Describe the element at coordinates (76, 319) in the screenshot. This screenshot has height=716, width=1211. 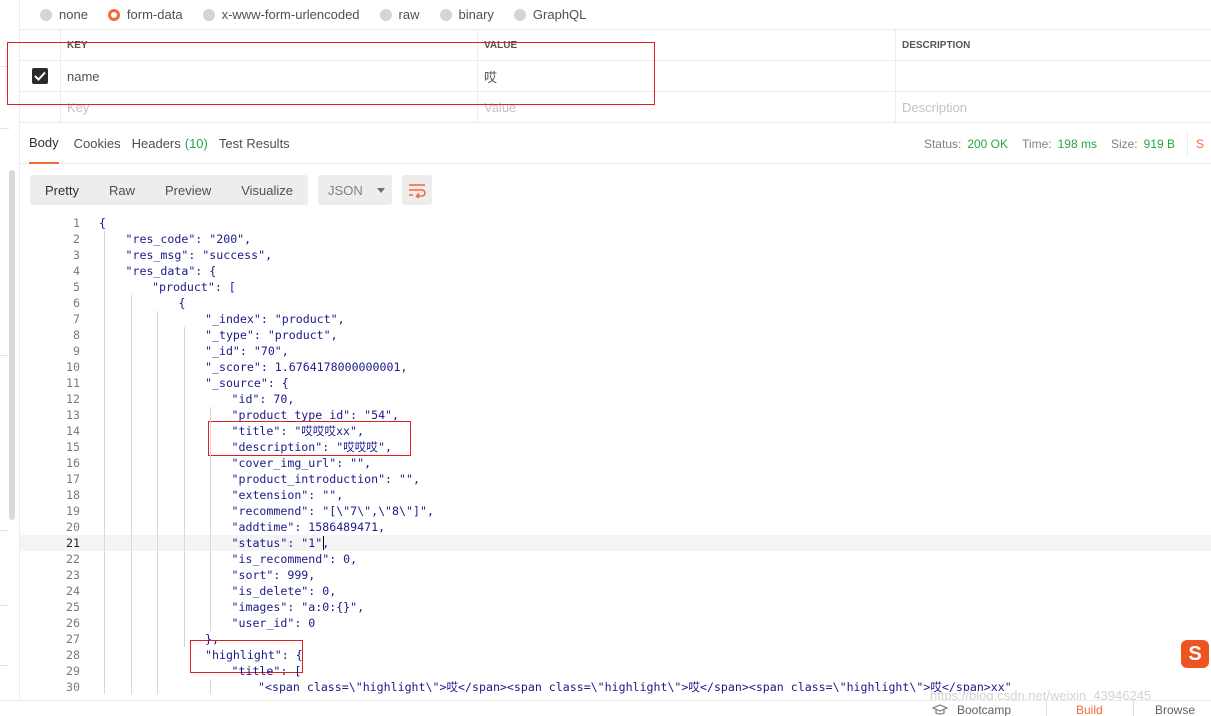
I see `line-number: 7` at that location.